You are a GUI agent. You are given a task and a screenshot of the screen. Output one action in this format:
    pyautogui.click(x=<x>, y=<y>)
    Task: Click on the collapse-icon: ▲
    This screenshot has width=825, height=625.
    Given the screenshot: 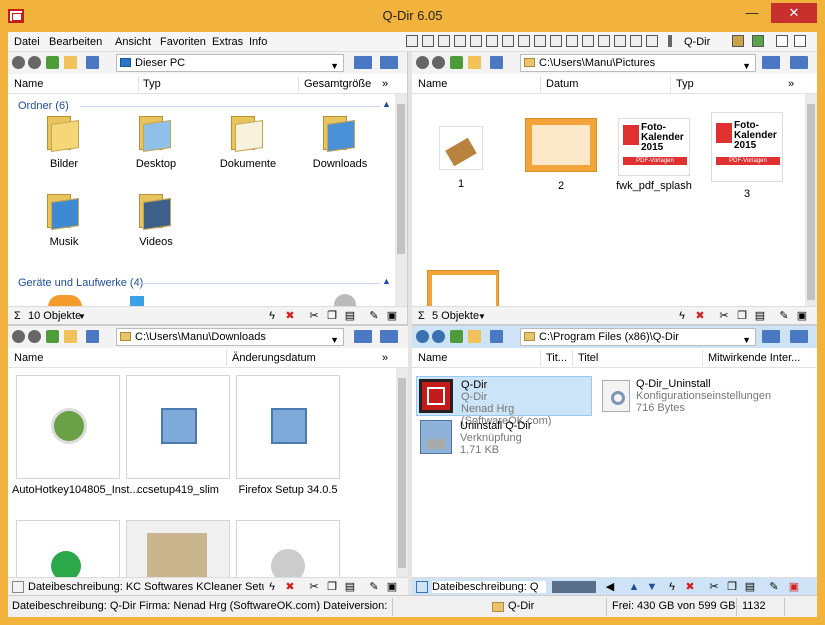 What is the action you would take?
    pyautogui.click(x=386, y=104)
    